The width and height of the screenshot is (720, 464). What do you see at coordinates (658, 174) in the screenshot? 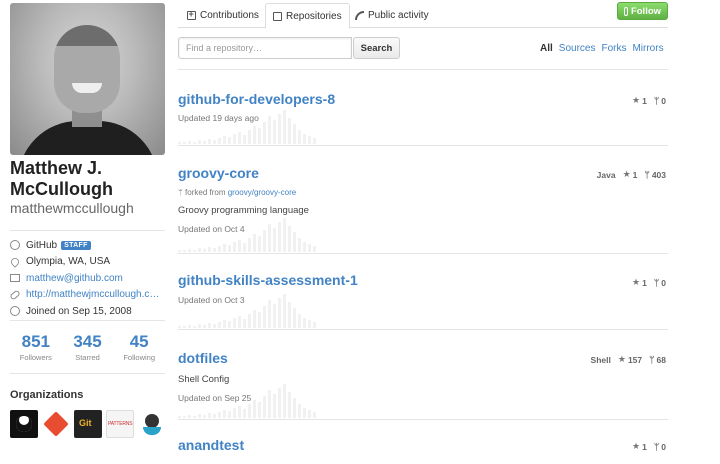
I see `repo-forks-count: 403` at bounding box center [658, 174].